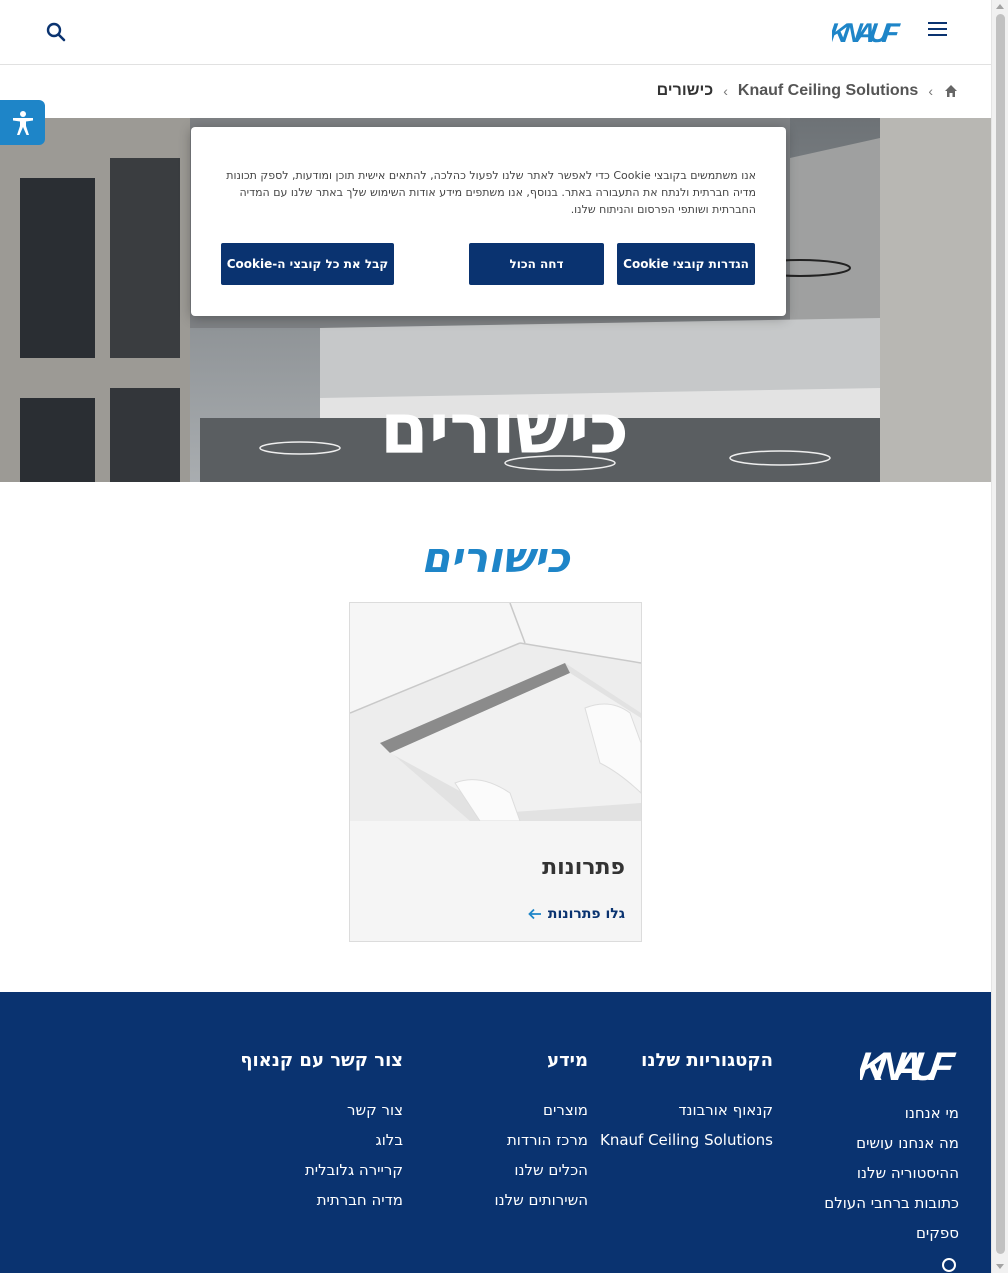  What do you see at coordinates (56, 32) in the screenshot?
I see `search-icon` at bounding box center [56, 32].